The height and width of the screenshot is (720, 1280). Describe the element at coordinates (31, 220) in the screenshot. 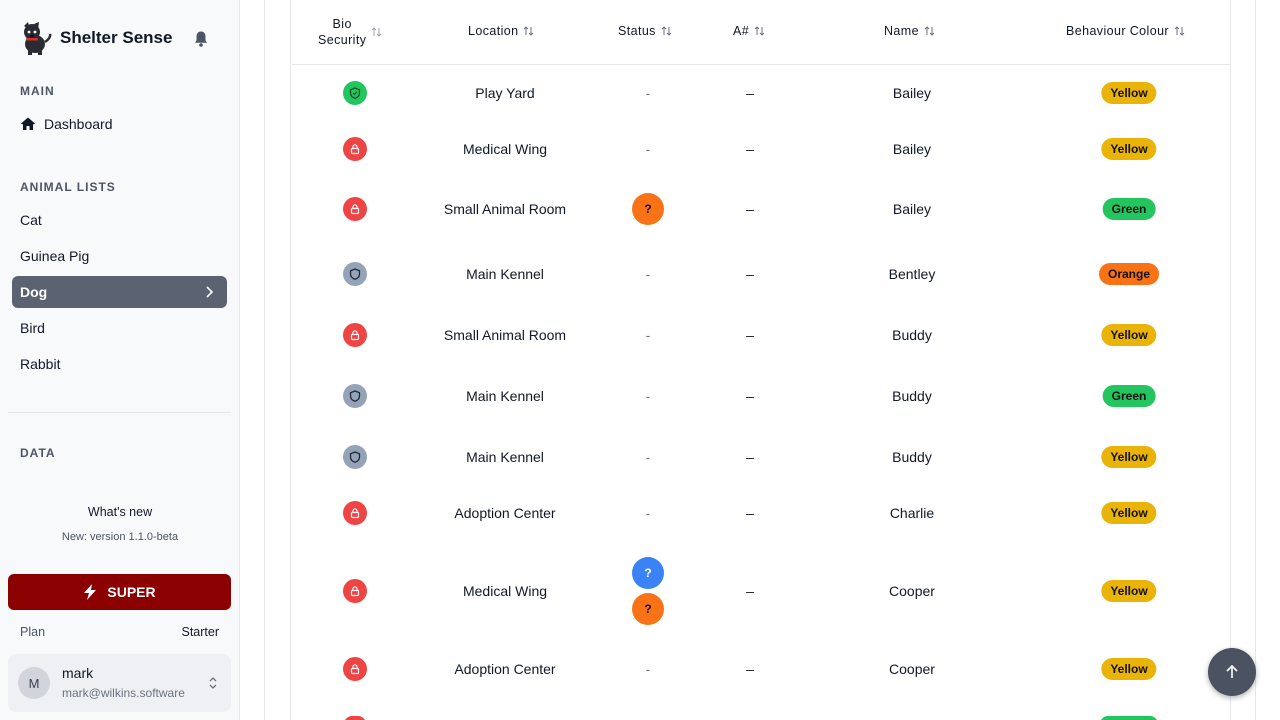

I see `sidebar-item-label: Cat` at that location.